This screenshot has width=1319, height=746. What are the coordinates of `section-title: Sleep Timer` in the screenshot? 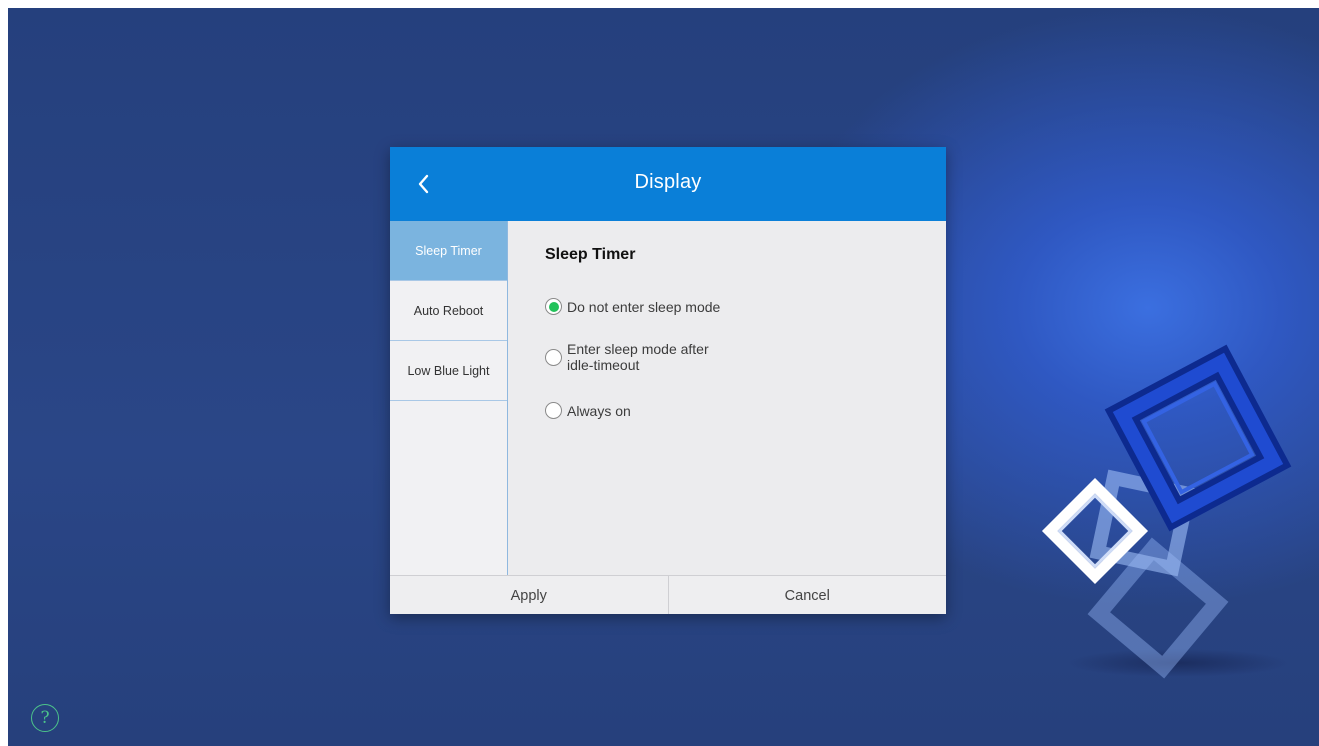 It's located at (590, 254).